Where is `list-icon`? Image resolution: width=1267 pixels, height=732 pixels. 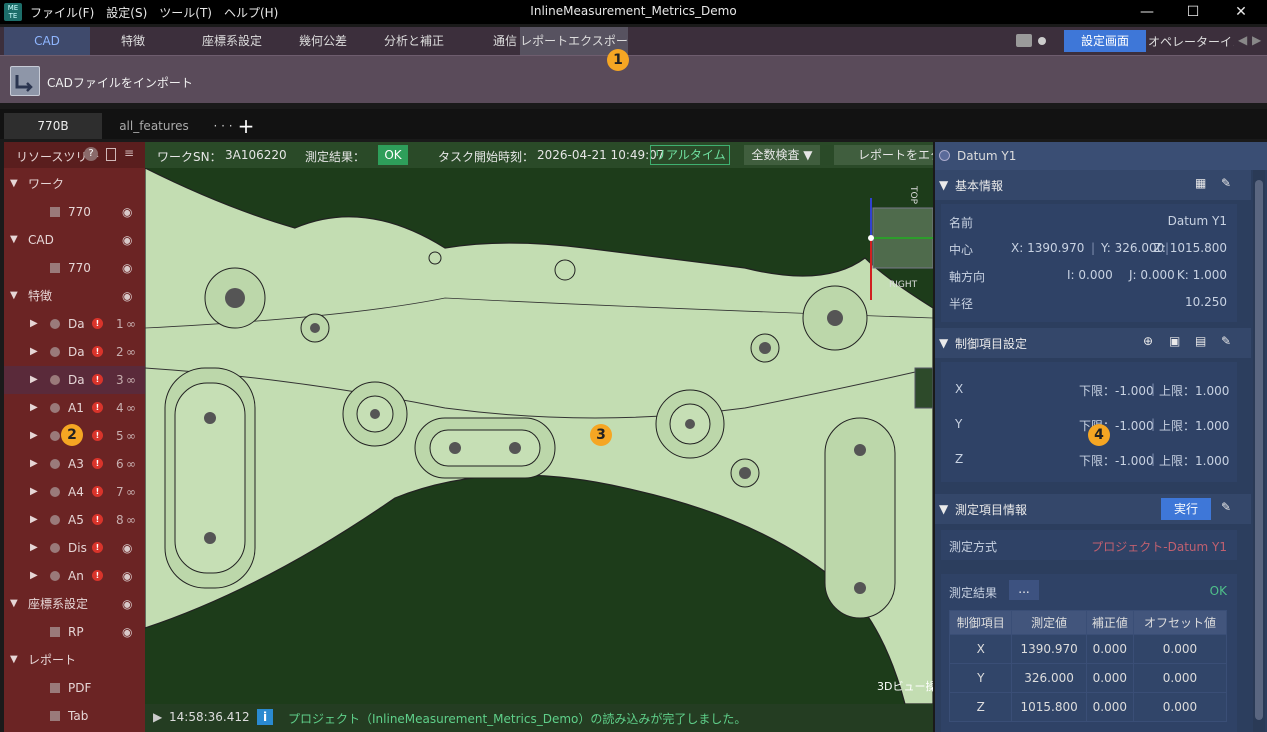
list-icon is located at coordinates (111, 154).